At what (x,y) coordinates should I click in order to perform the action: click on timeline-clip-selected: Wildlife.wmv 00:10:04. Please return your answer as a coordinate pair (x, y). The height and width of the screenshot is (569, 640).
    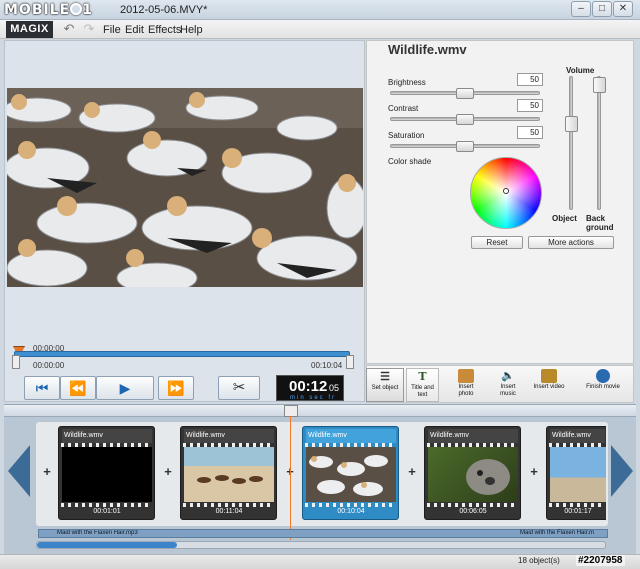
    Looking at the image, I should click on (350, 473).